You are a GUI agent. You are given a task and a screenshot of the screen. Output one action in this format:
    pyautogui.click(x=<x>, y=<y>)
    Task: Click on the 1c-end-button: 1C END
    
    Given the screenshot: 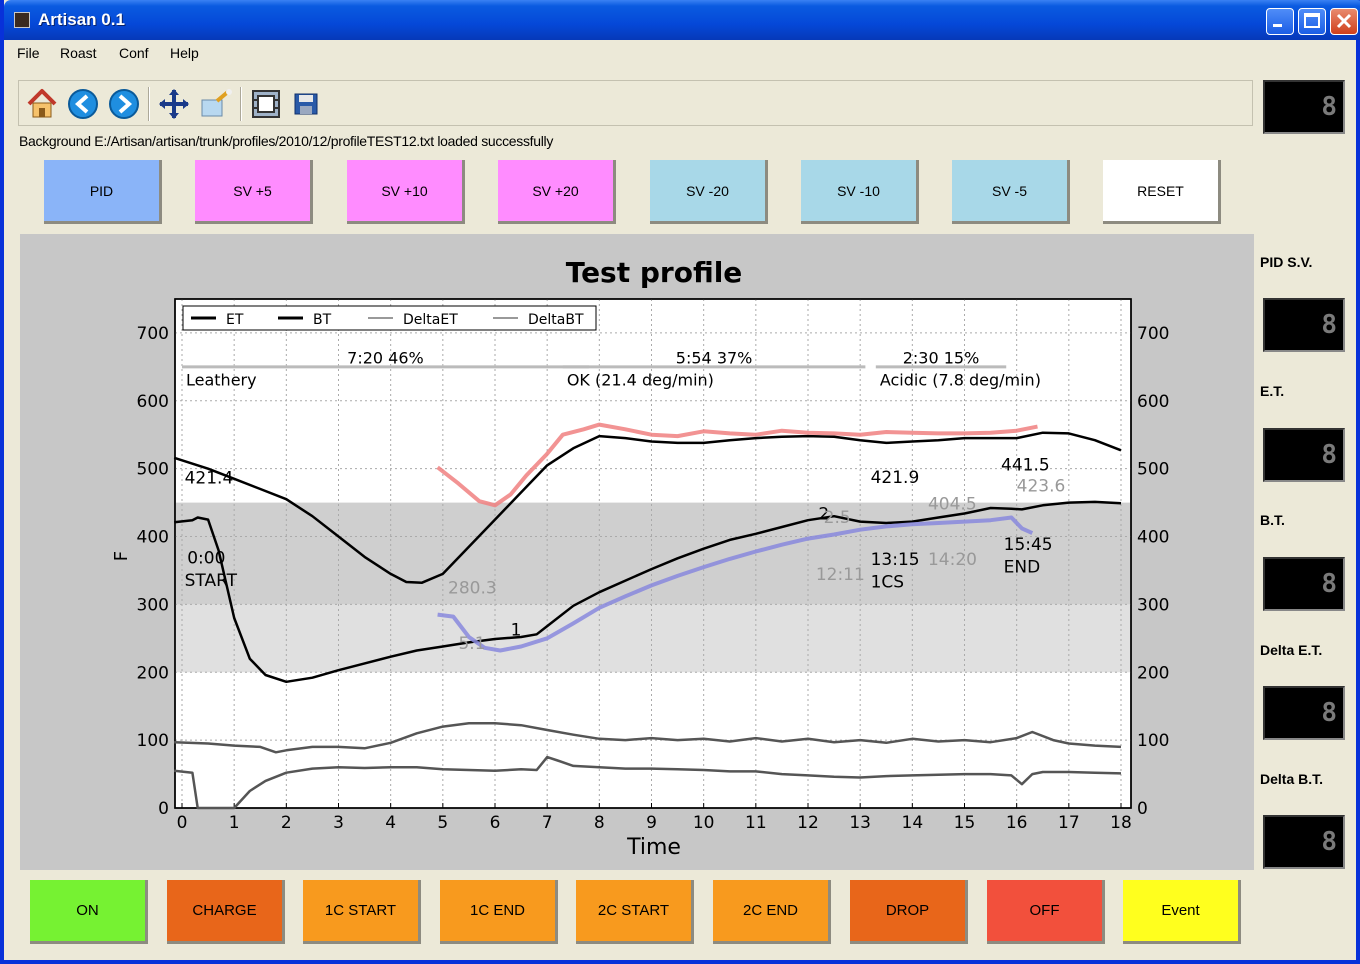 What is the action you would take?
    pyautogui.click(x=499, y=912)
    